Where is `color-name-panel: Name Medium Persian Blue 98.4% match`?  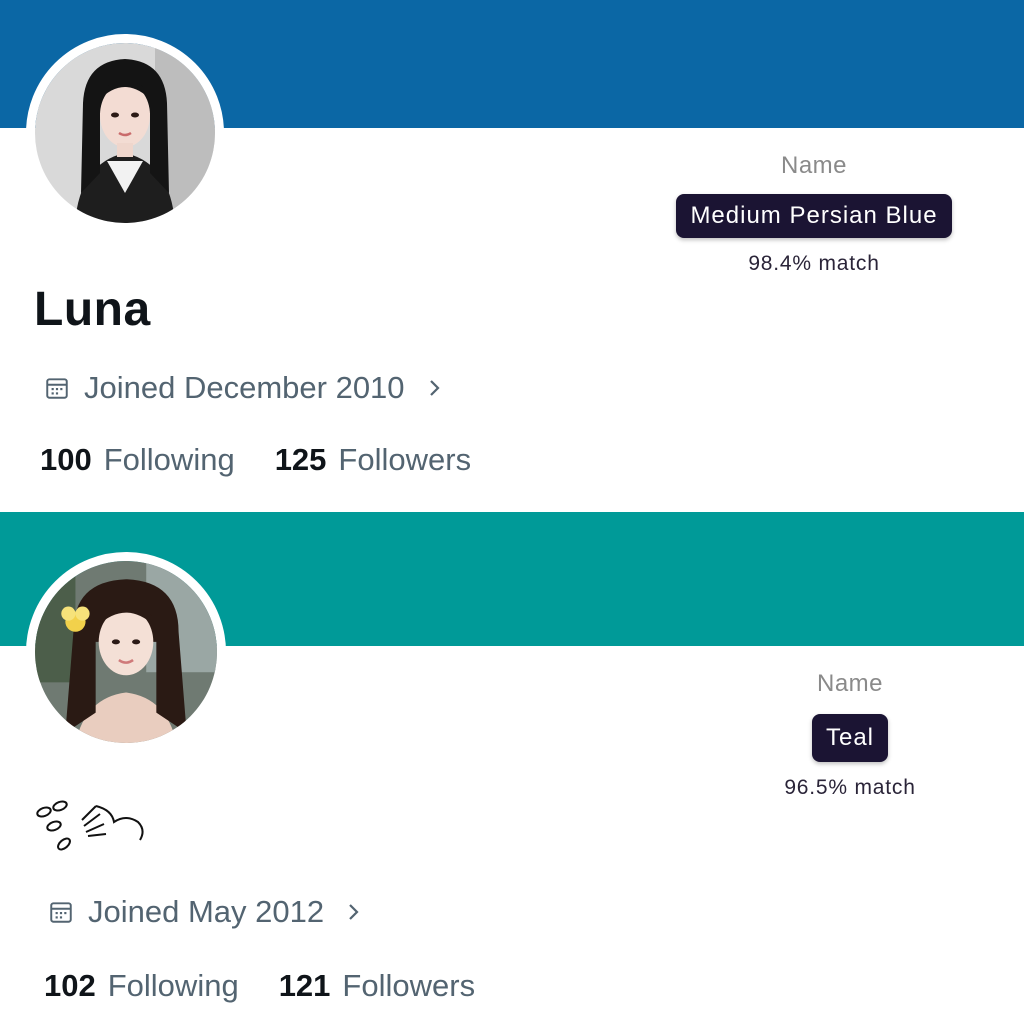
color-name-panel: Name Medium Persian Blue 98.4% match is located at coordinates (814, 214).